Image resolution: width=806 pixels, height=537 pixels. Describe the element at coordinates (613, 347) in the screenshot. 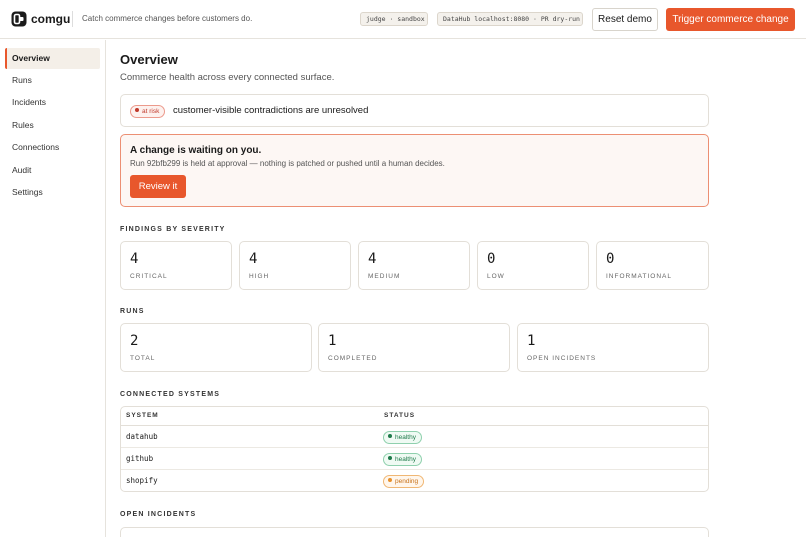

I see `runs-open-incidents-card: 1 OPEN INCIDENTS` at that location.